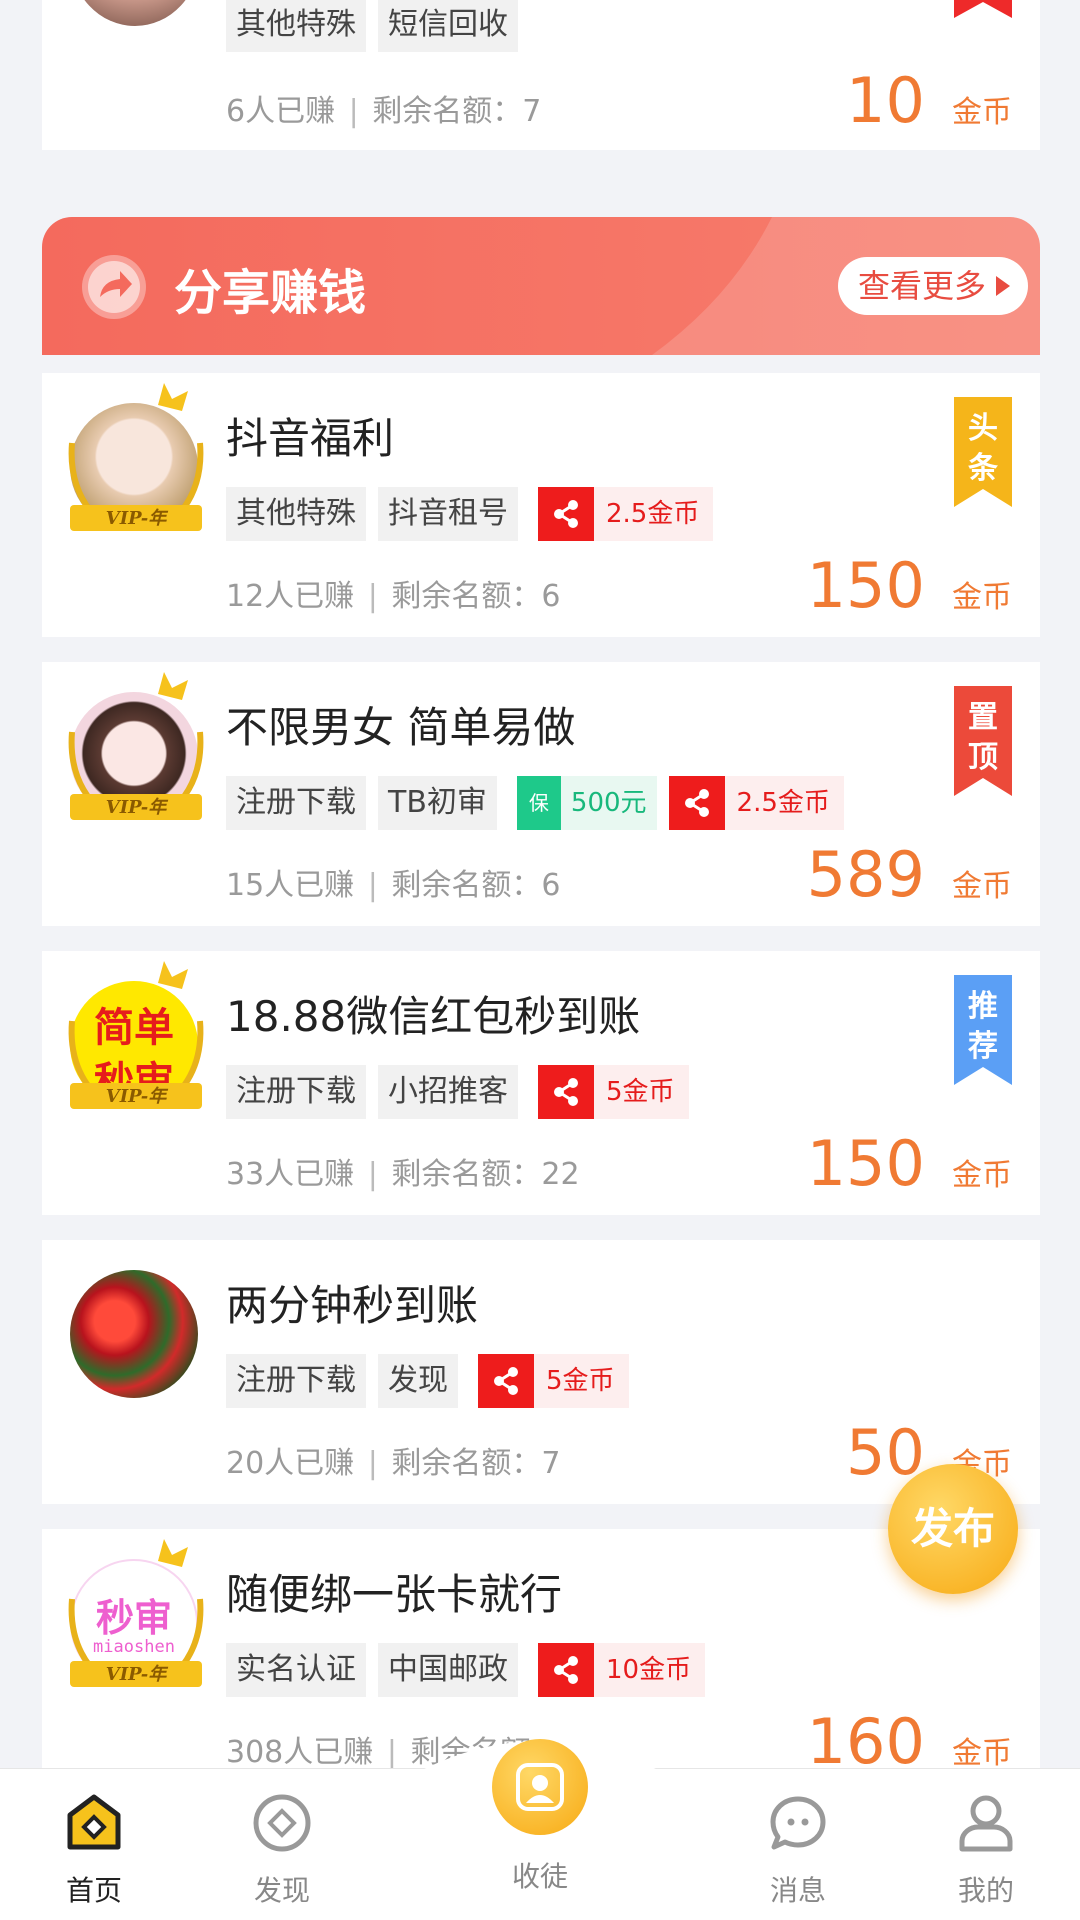 The image size is (1080, 1920). What do you see at coordinates (929, 100) in the screenshot?
I see `task-price: 10 金币` at bounding box center [929, 100].